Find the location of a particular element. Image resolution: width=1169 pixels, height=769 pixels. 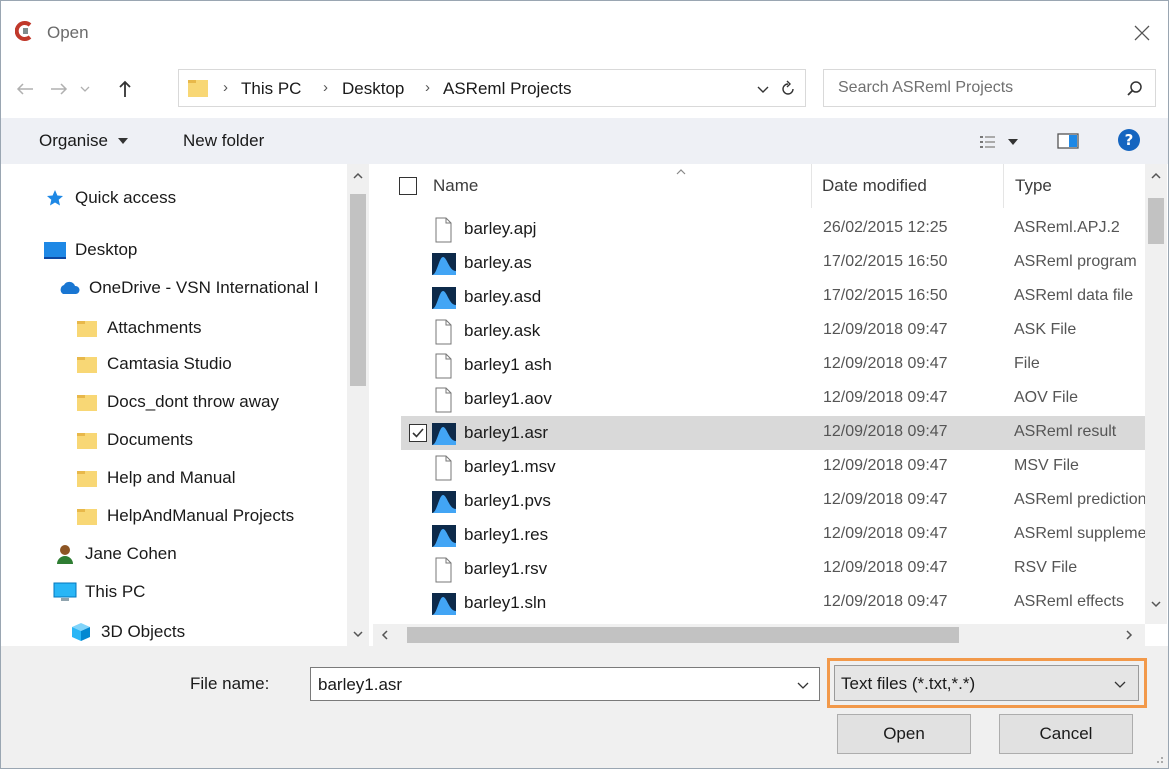

search-input: Search ASReml Projects is located at coordinates (989, 88).